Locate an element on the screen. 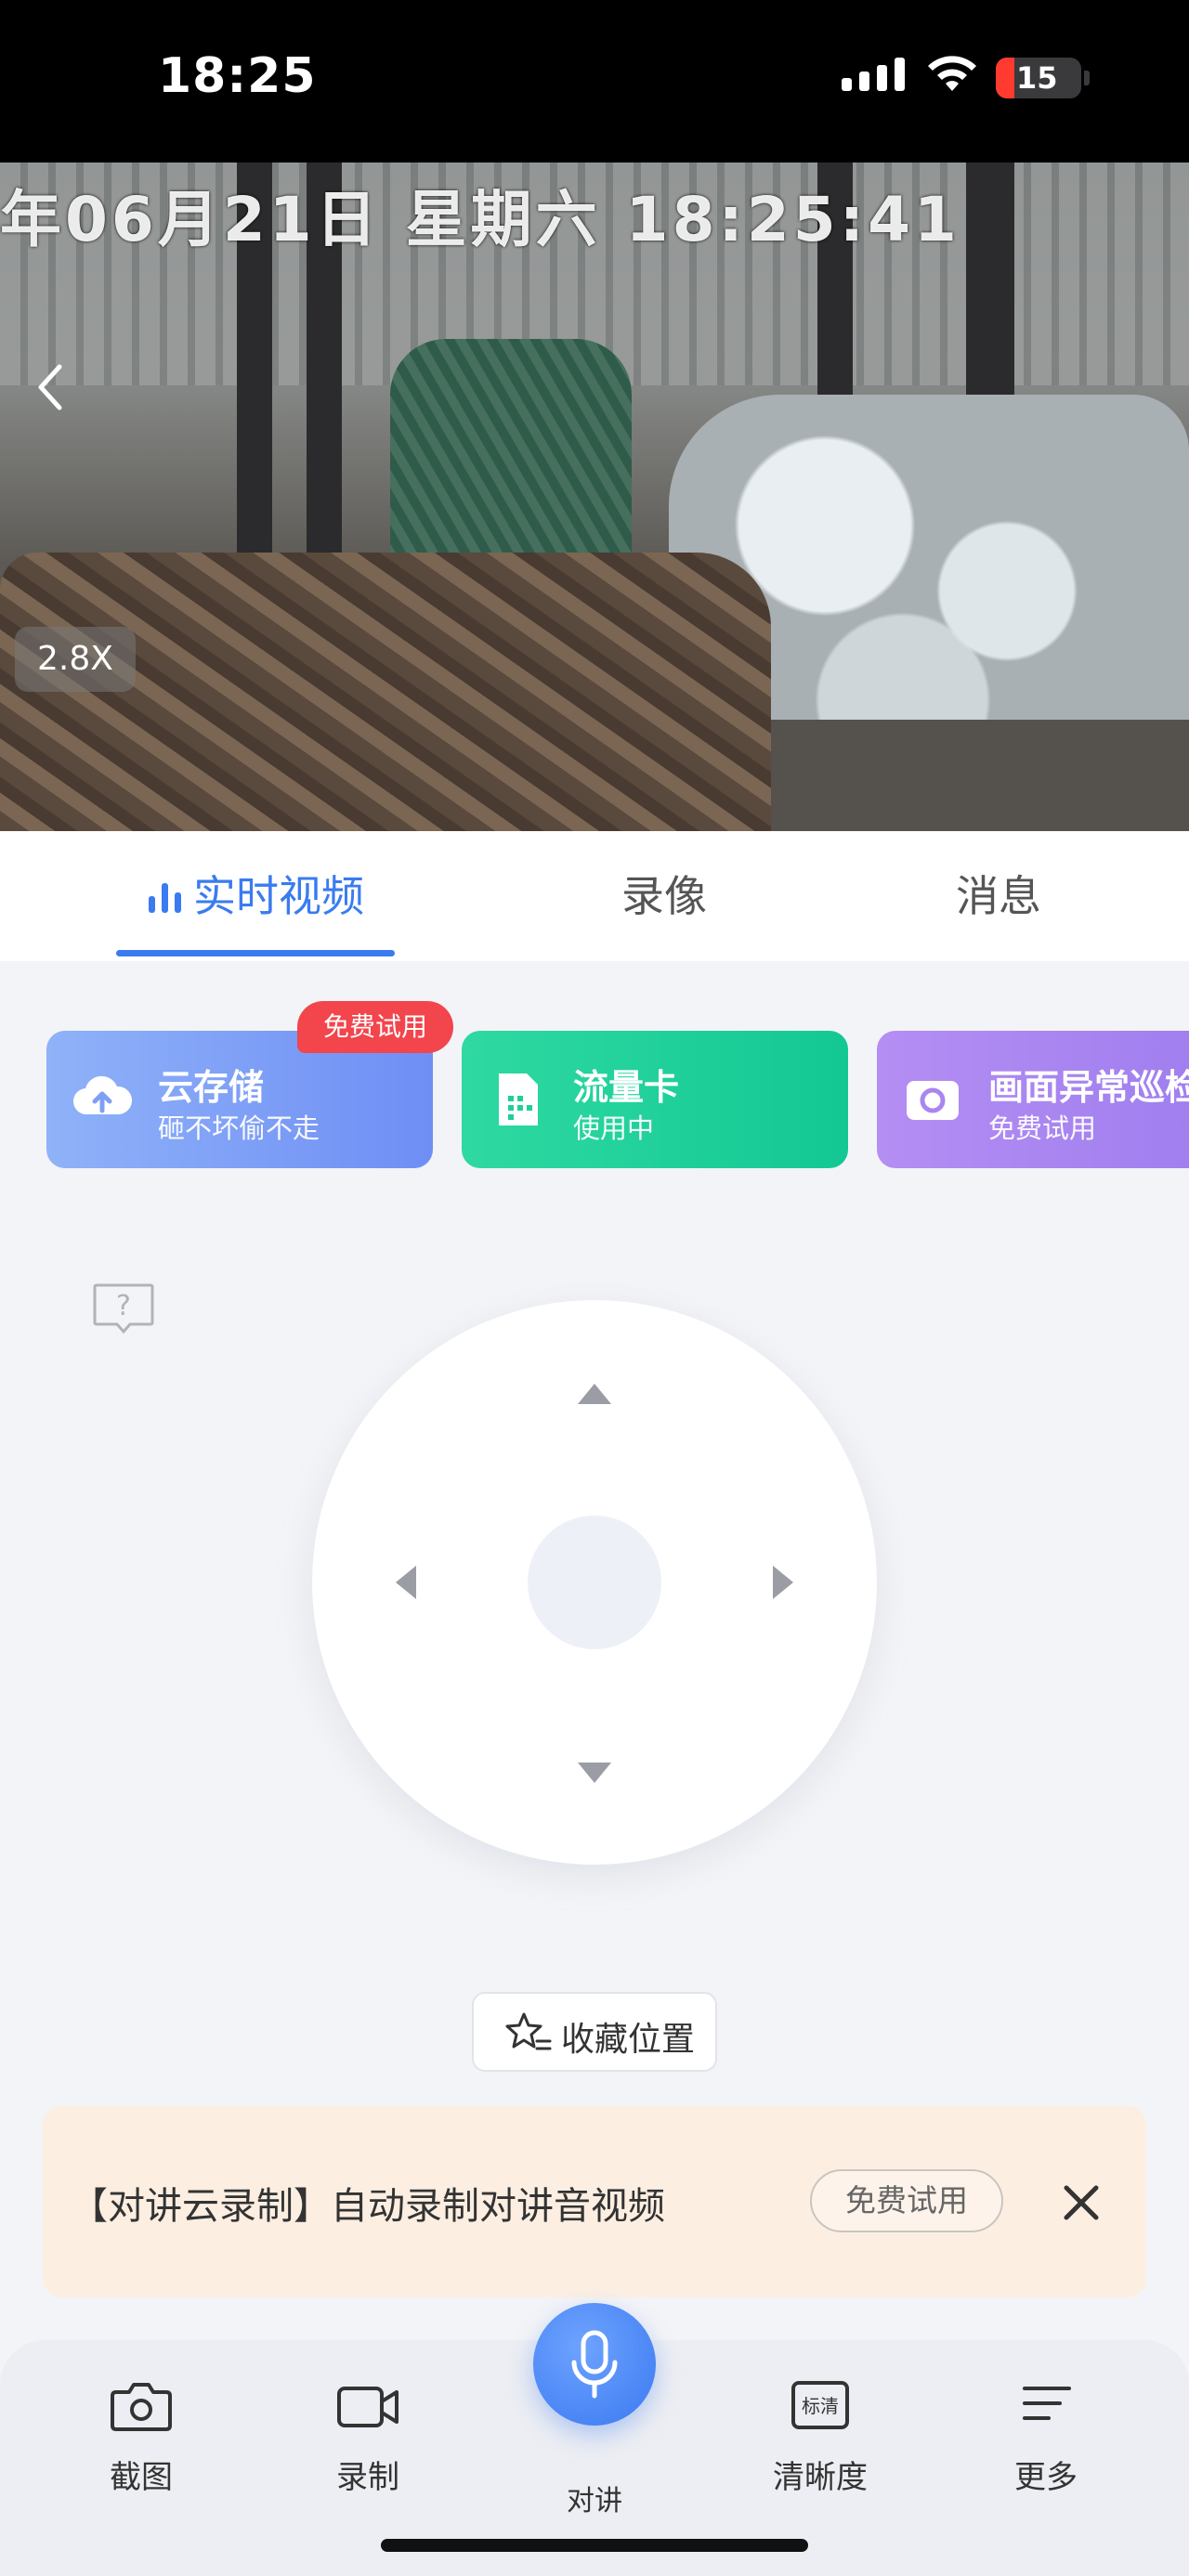  video-scene-ground is located at coordinates (957, 775).